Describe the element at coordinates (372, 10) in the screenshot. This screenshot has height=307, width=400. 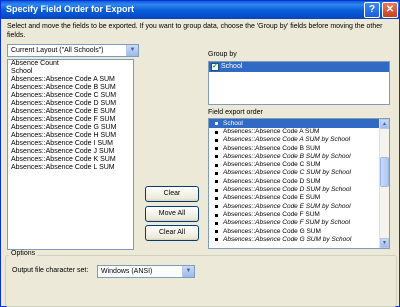
I see `help-button: ?` at that location.